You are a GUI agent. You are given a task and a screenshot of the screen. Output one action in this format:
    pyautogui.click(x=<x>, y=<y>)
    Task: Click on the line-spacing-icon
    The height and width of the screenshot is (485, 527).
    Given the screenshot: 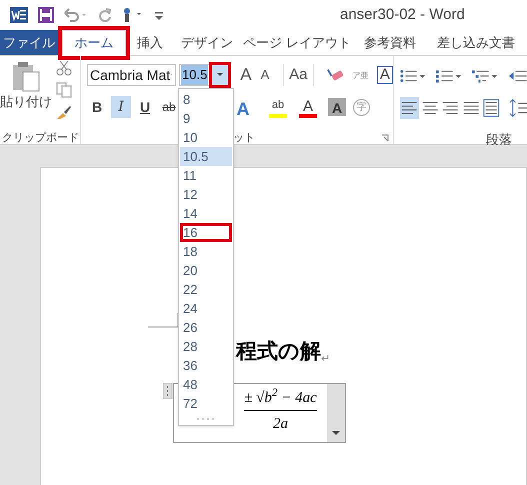 What is the action you would take?
    pyautogui.click(x=517, y=108)
    